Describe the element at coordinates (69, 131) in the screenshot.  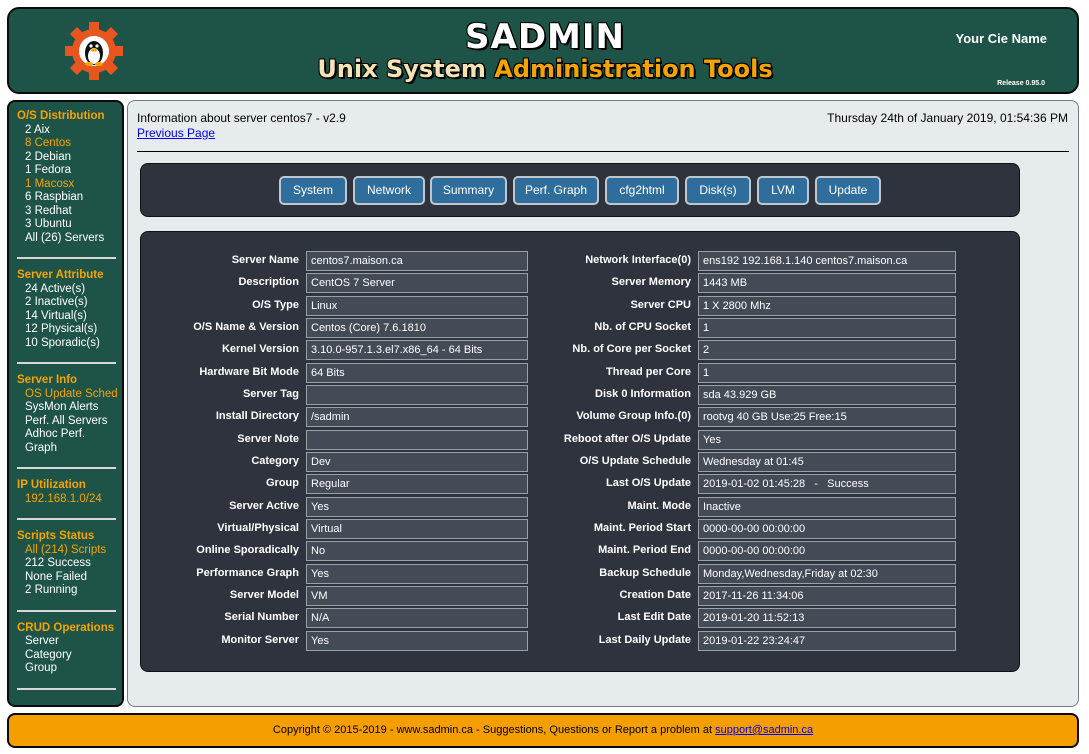
I see `sidebar-item-aix: 2 Aix` at that location.